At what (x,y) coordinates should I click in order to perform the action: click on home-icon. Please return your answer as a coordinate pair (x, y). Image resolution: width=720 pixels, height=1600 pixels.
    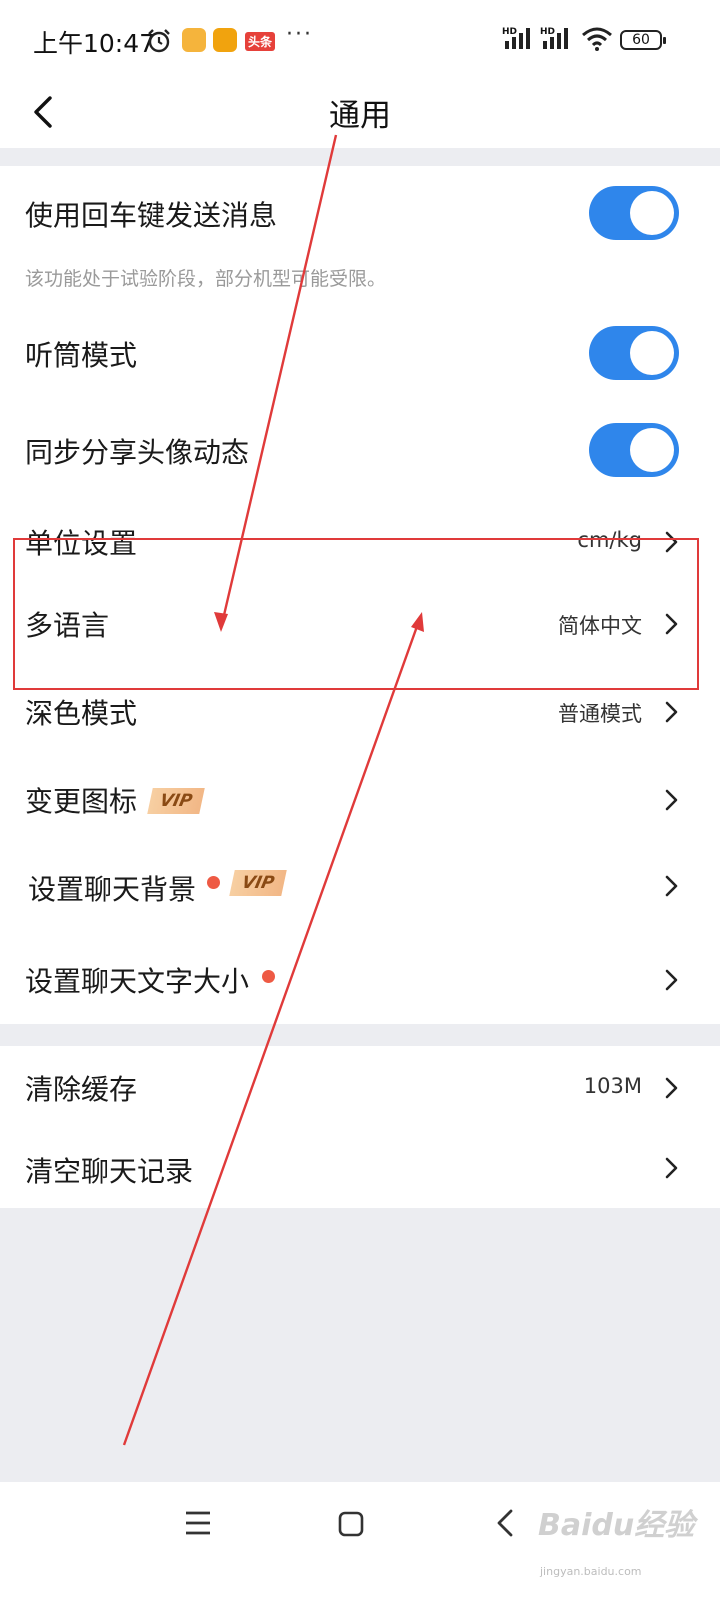
    Looking at the image, I should click on (351, 1524).